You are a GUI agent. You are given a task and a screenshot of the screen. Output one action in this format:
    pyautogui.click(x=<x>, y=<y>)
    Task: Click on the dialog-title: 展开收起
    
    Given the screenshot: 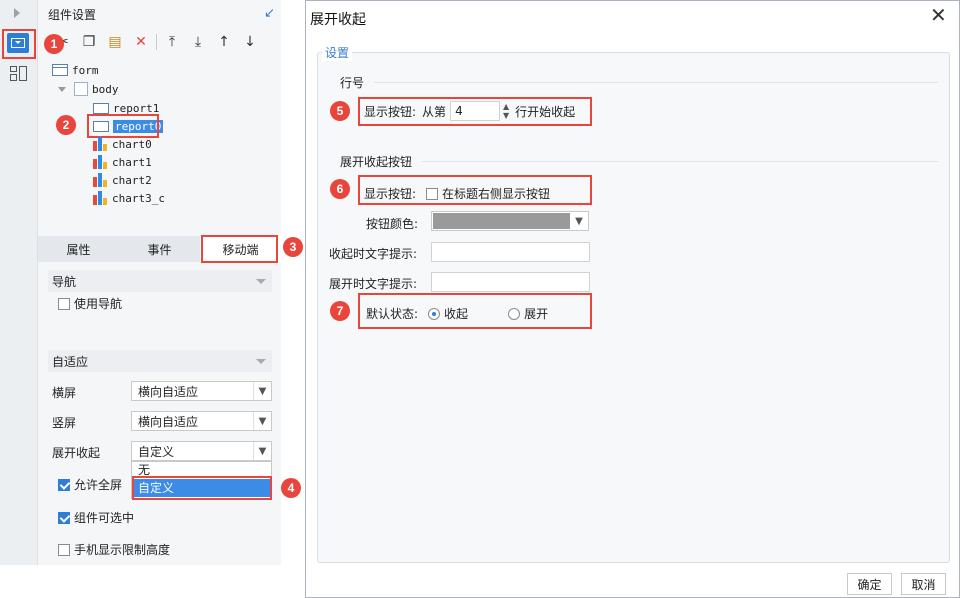 What is the action you would take?
    pyautogui.click(x=338, y=20)
    